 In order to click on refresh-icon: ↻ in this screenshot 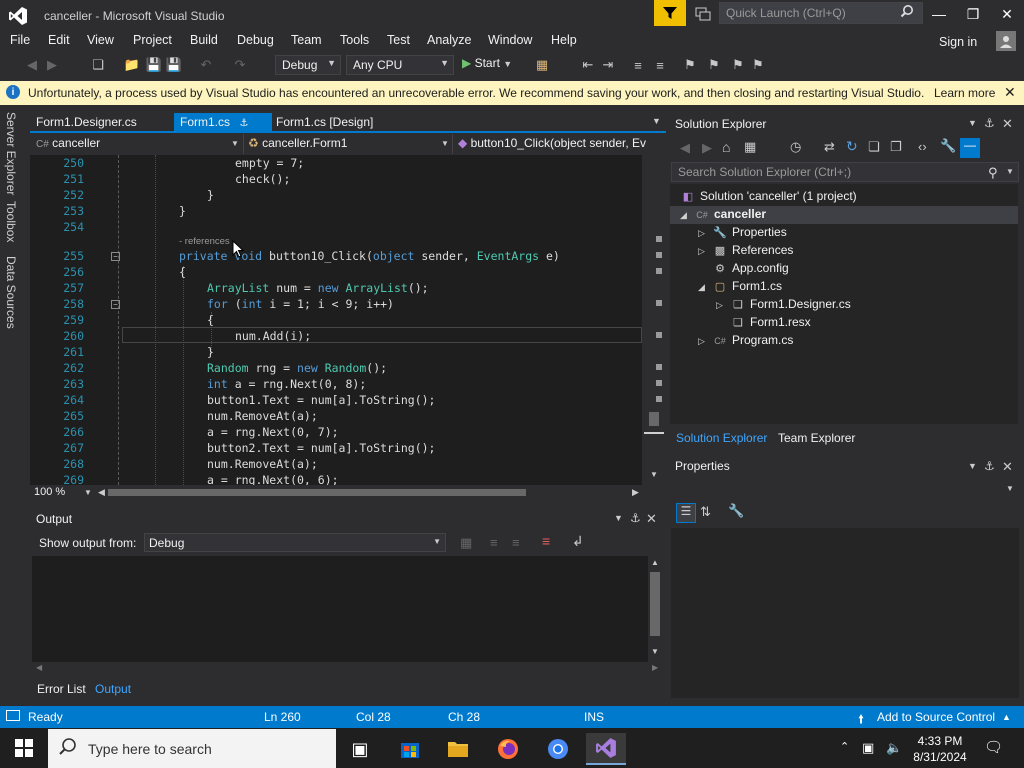, I will do `click(852, 146)`.